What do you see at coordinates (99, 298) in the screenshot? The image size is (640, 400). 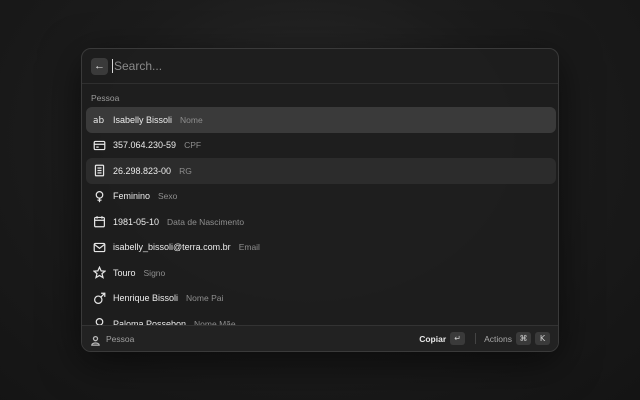 I see `male-icon` at bounding box center [99, 298].